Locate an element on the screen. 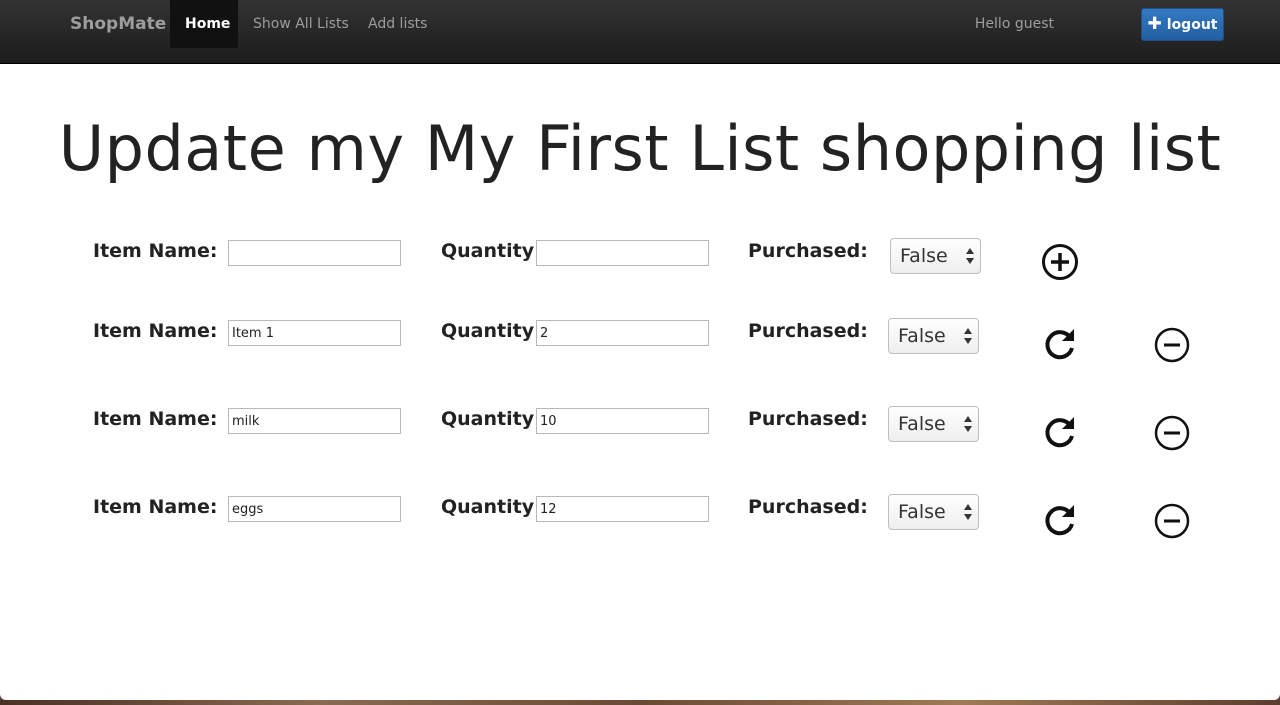  add-item-button is located at coordinates (1060, 262).